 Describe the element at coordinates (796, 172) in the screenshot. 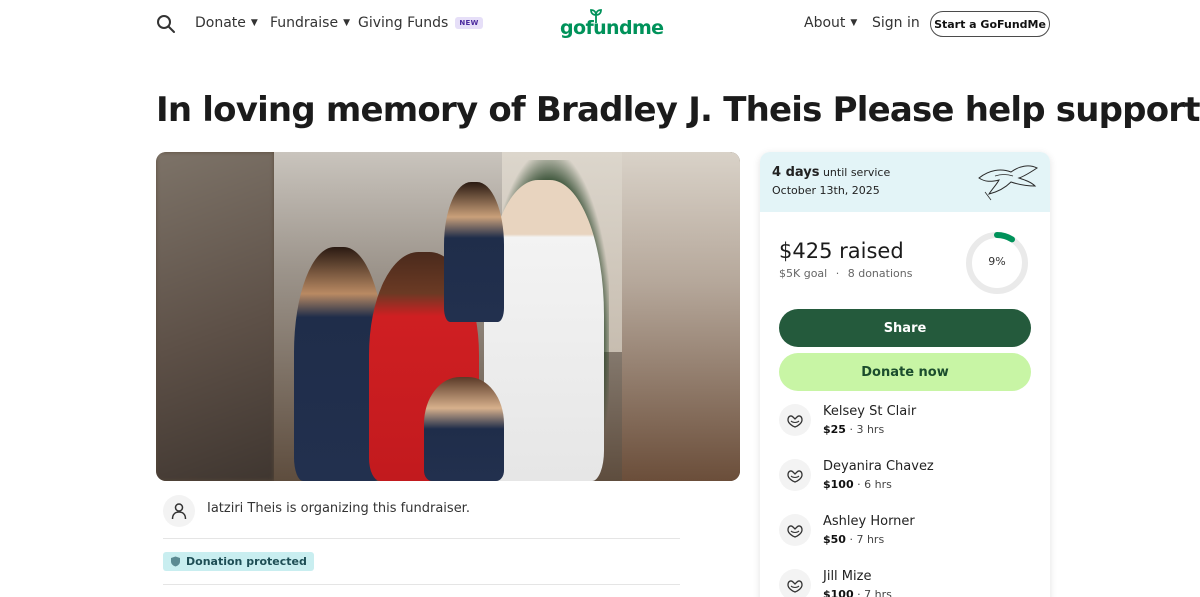

I see `days-count: 4 days` at that location.